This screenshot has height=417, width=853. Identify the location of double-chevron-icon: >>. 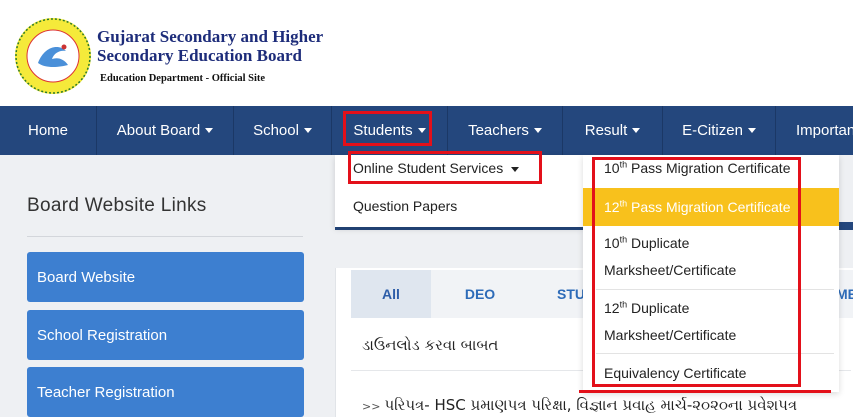
(371, 406).